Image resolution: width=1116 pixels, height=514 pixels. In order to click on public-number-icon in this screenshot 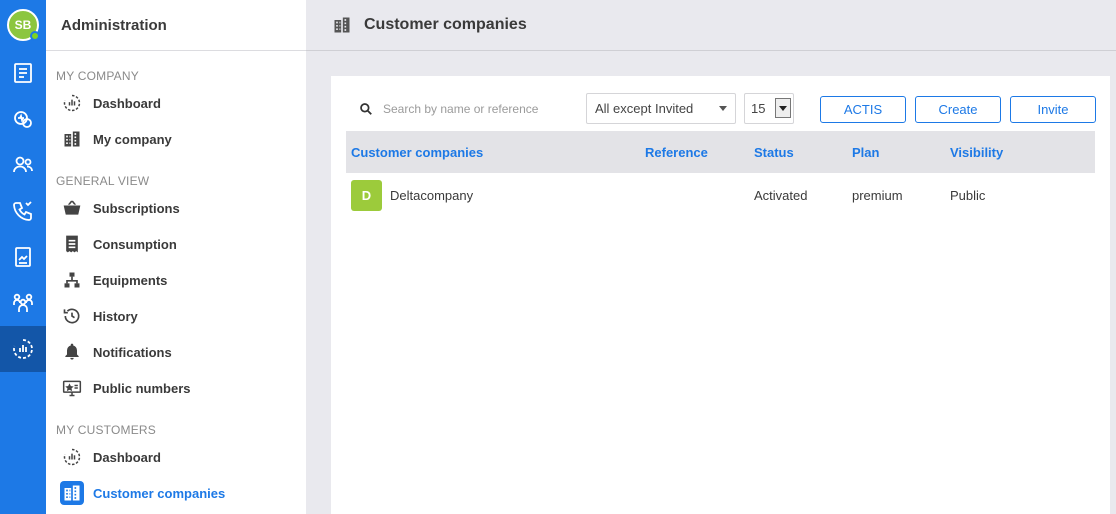, I will do `click(72, 388)`.